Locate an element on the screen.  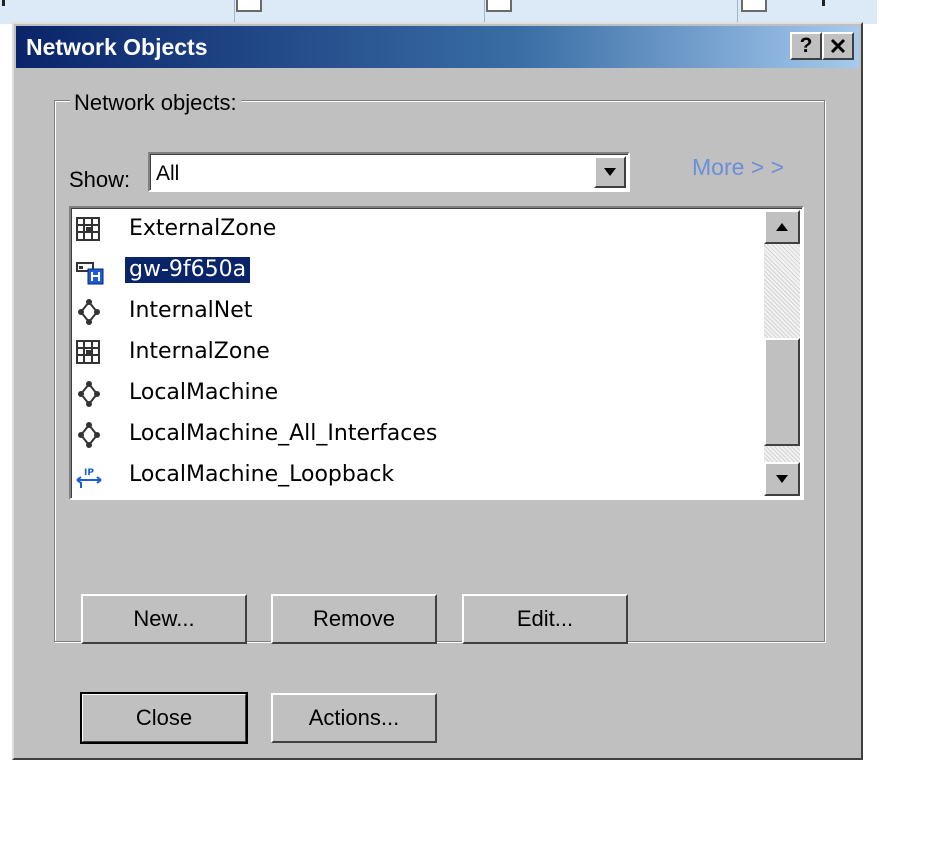
window-title: Network Objects is located at coordinates (117, 47).